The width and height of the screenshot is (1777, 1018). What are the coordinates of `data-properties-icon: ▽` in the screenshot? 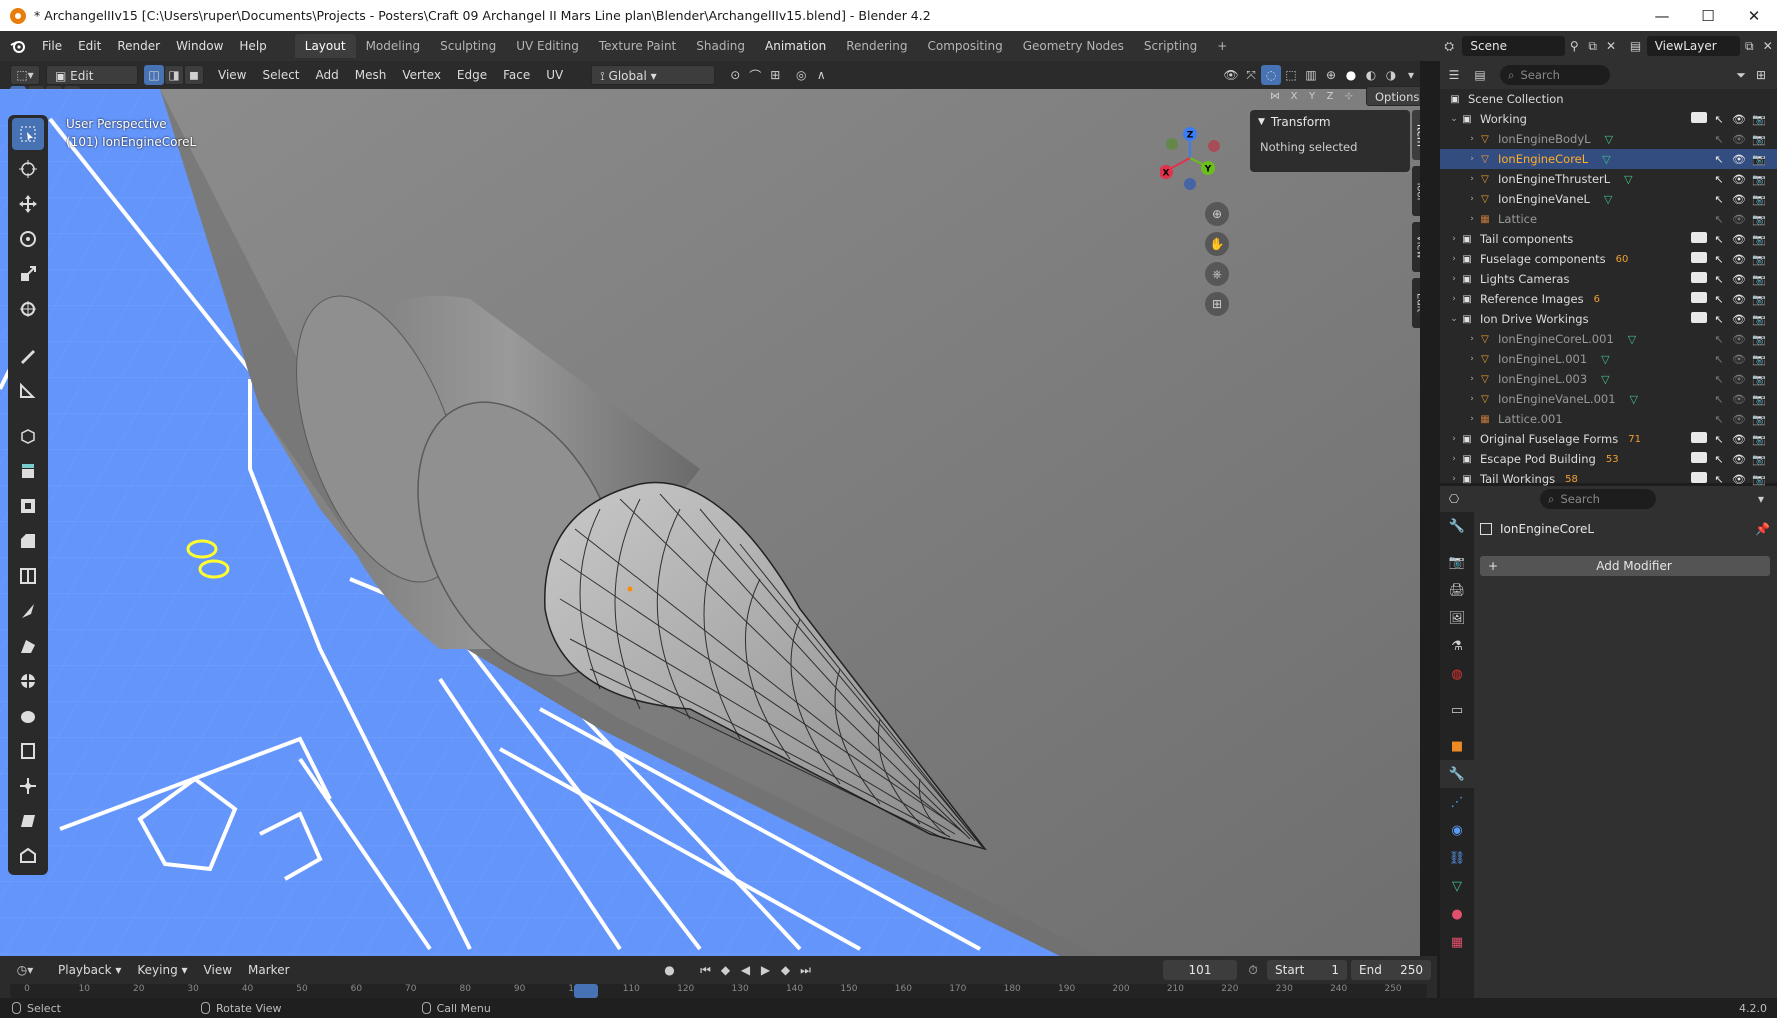 It's located at (1457, 886).